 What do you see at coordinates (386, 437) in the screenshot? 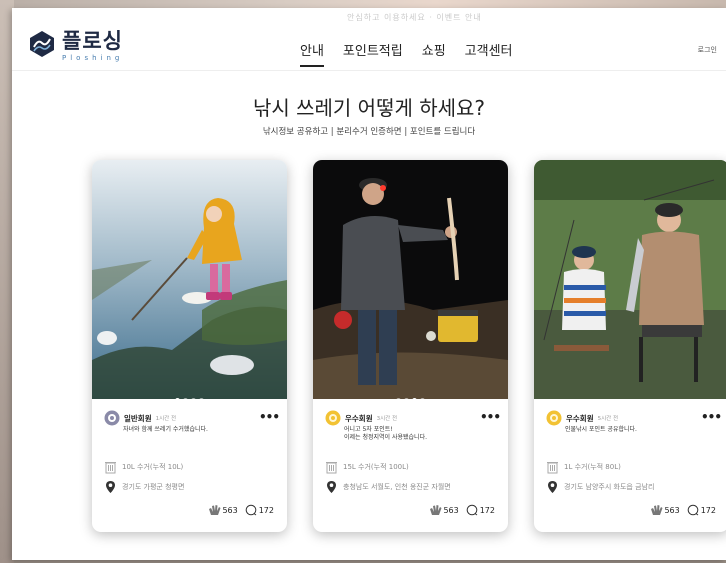
I see `post-description-line-2: 이제는 청정지역이 사용됐습니다.` at bounding box center [386, 437].